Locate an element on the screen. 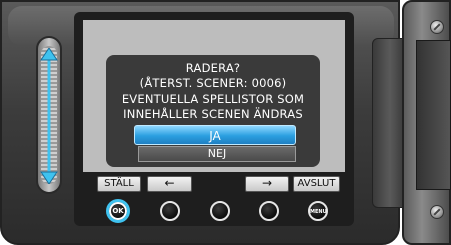  menu-button: MENU is located at coordinates (318, 211).